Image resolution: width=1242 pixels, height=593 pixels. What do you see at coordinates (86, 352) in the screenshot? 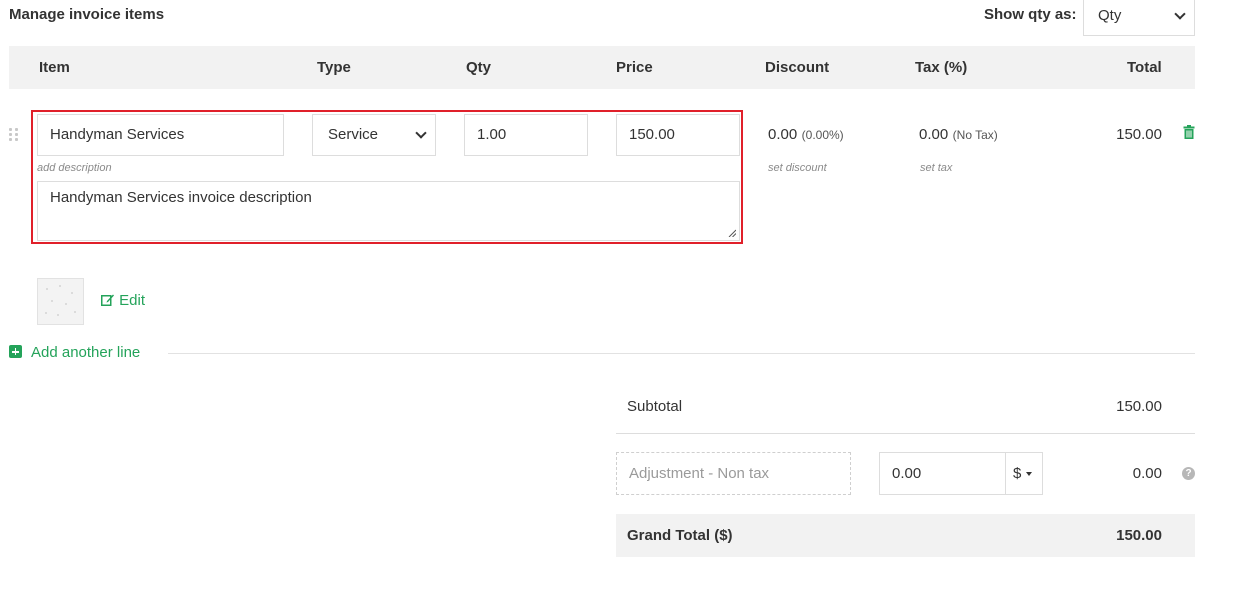
I see `add-line-label: Add another line` at bounding box center [86, 352].